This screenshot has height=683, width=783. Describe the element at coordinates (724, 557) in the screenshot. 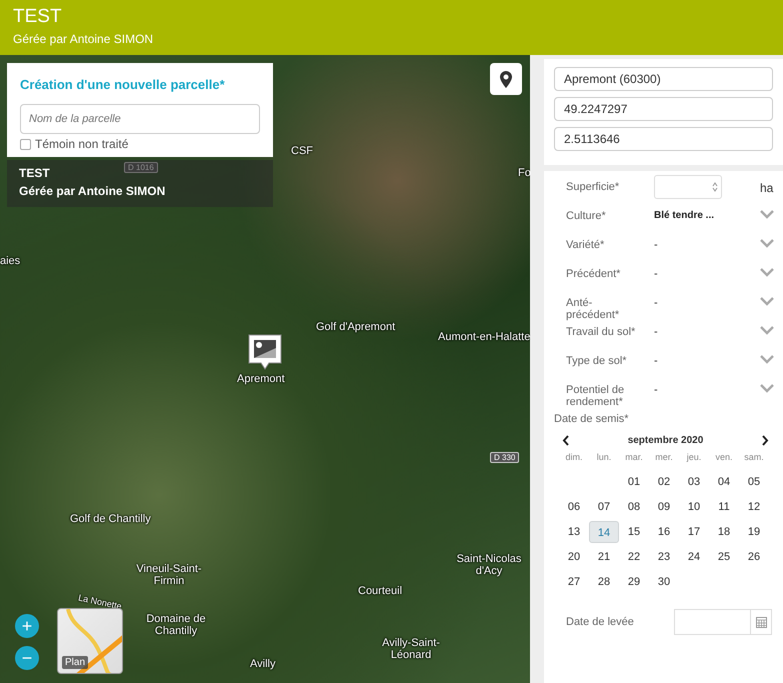

I see `calendar-day: 25` at that location.